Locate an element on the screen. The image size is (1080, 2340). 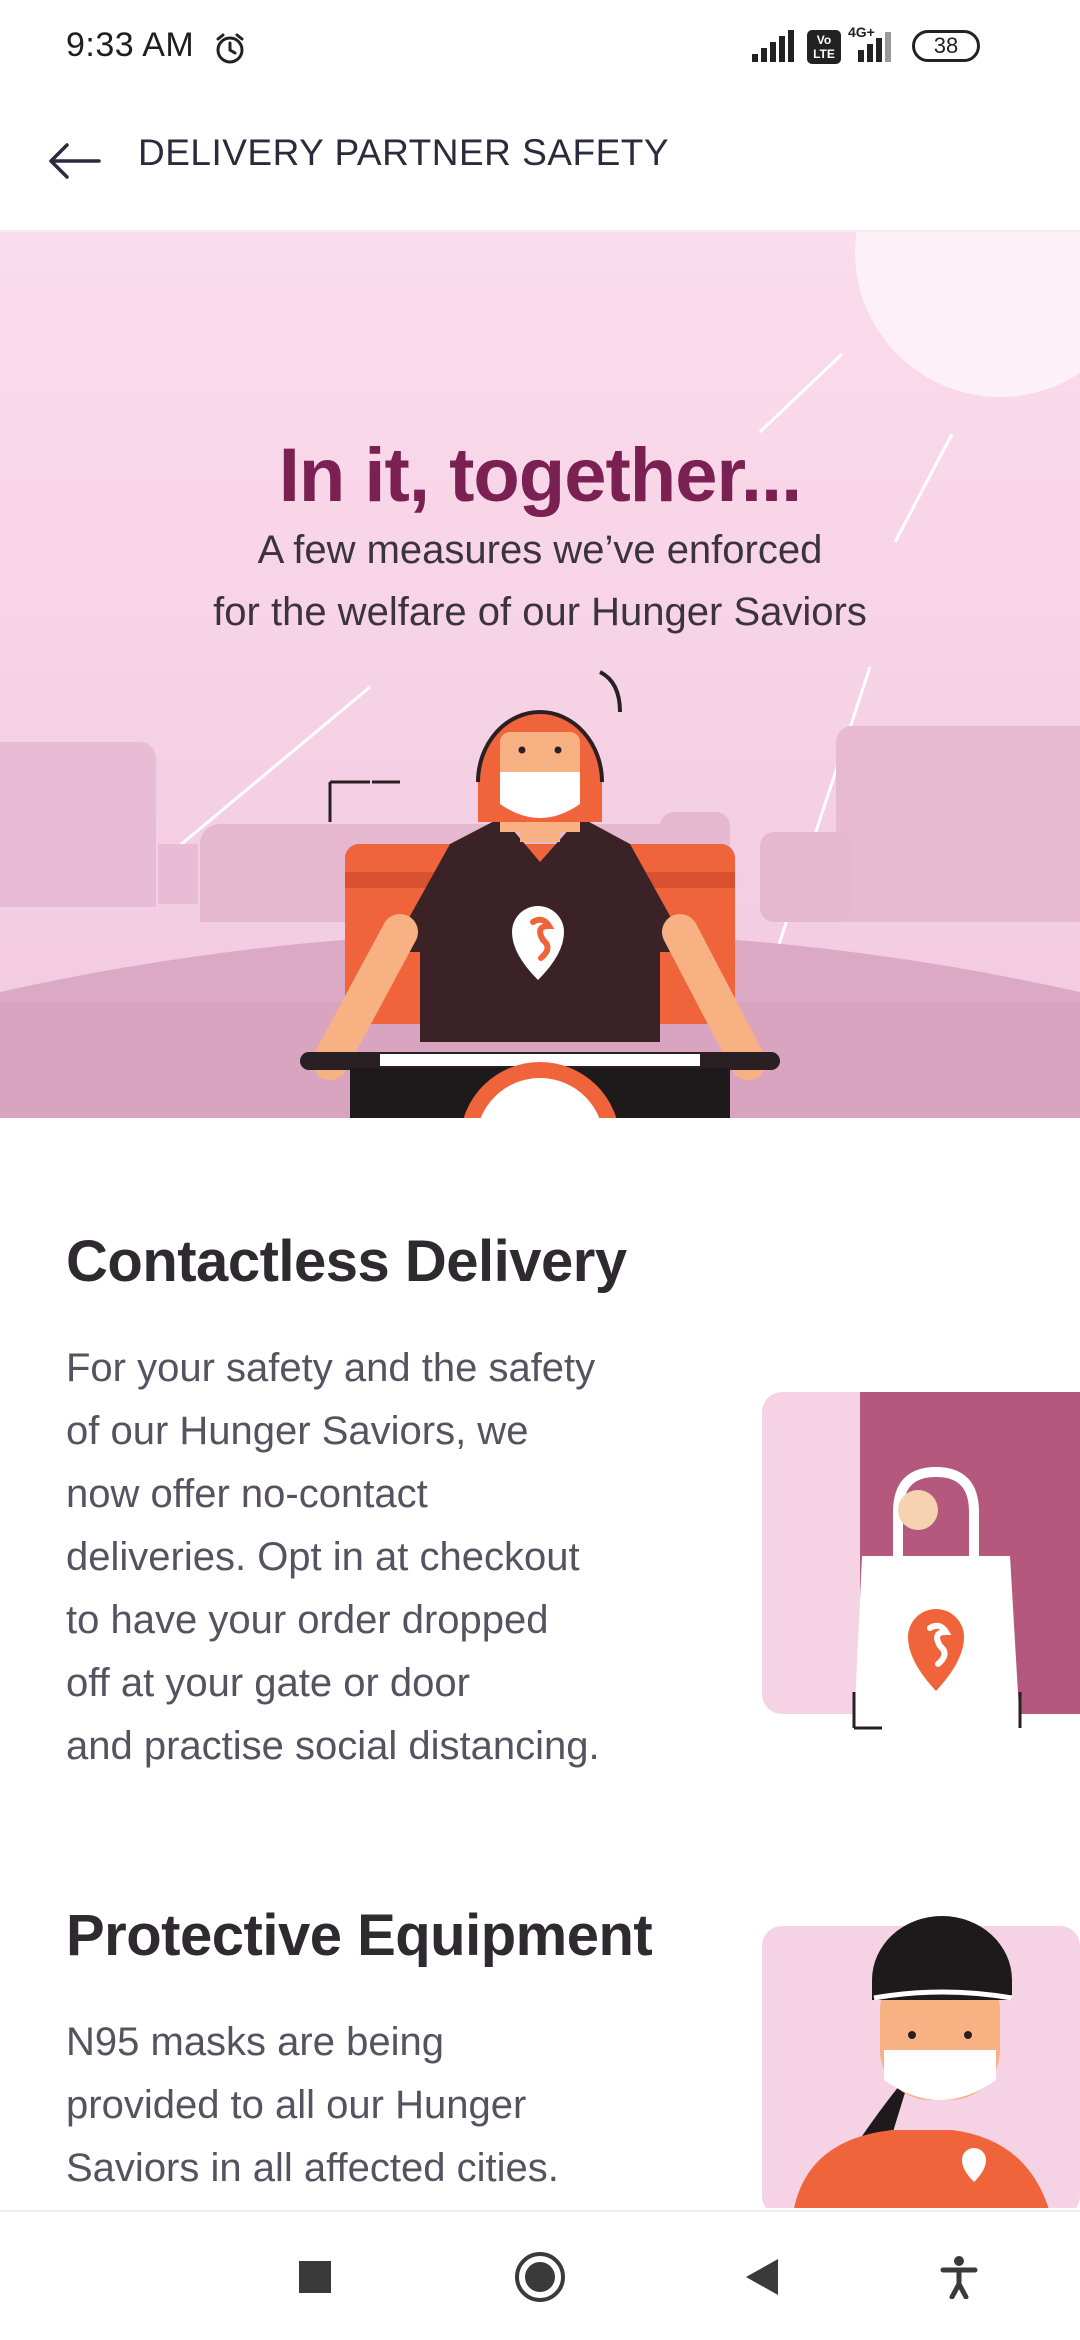
accessibility-button is located at coordinates (959, 2277).